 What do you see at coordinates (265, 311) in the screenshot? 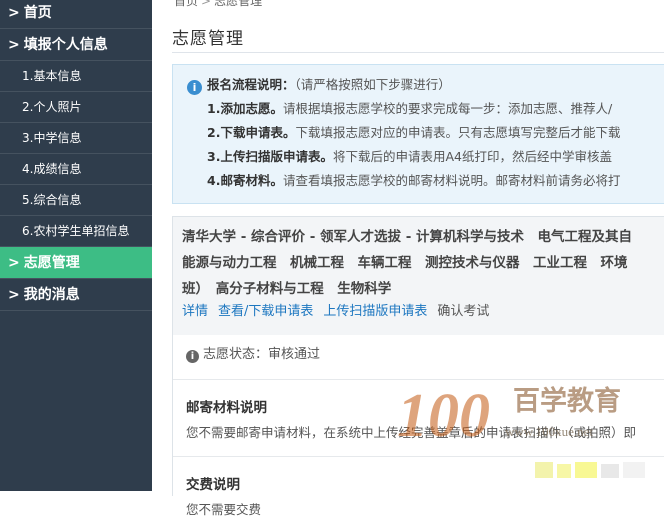
I see `download-form-link: 查看/下载申请表` at bounding box center [265, 311].